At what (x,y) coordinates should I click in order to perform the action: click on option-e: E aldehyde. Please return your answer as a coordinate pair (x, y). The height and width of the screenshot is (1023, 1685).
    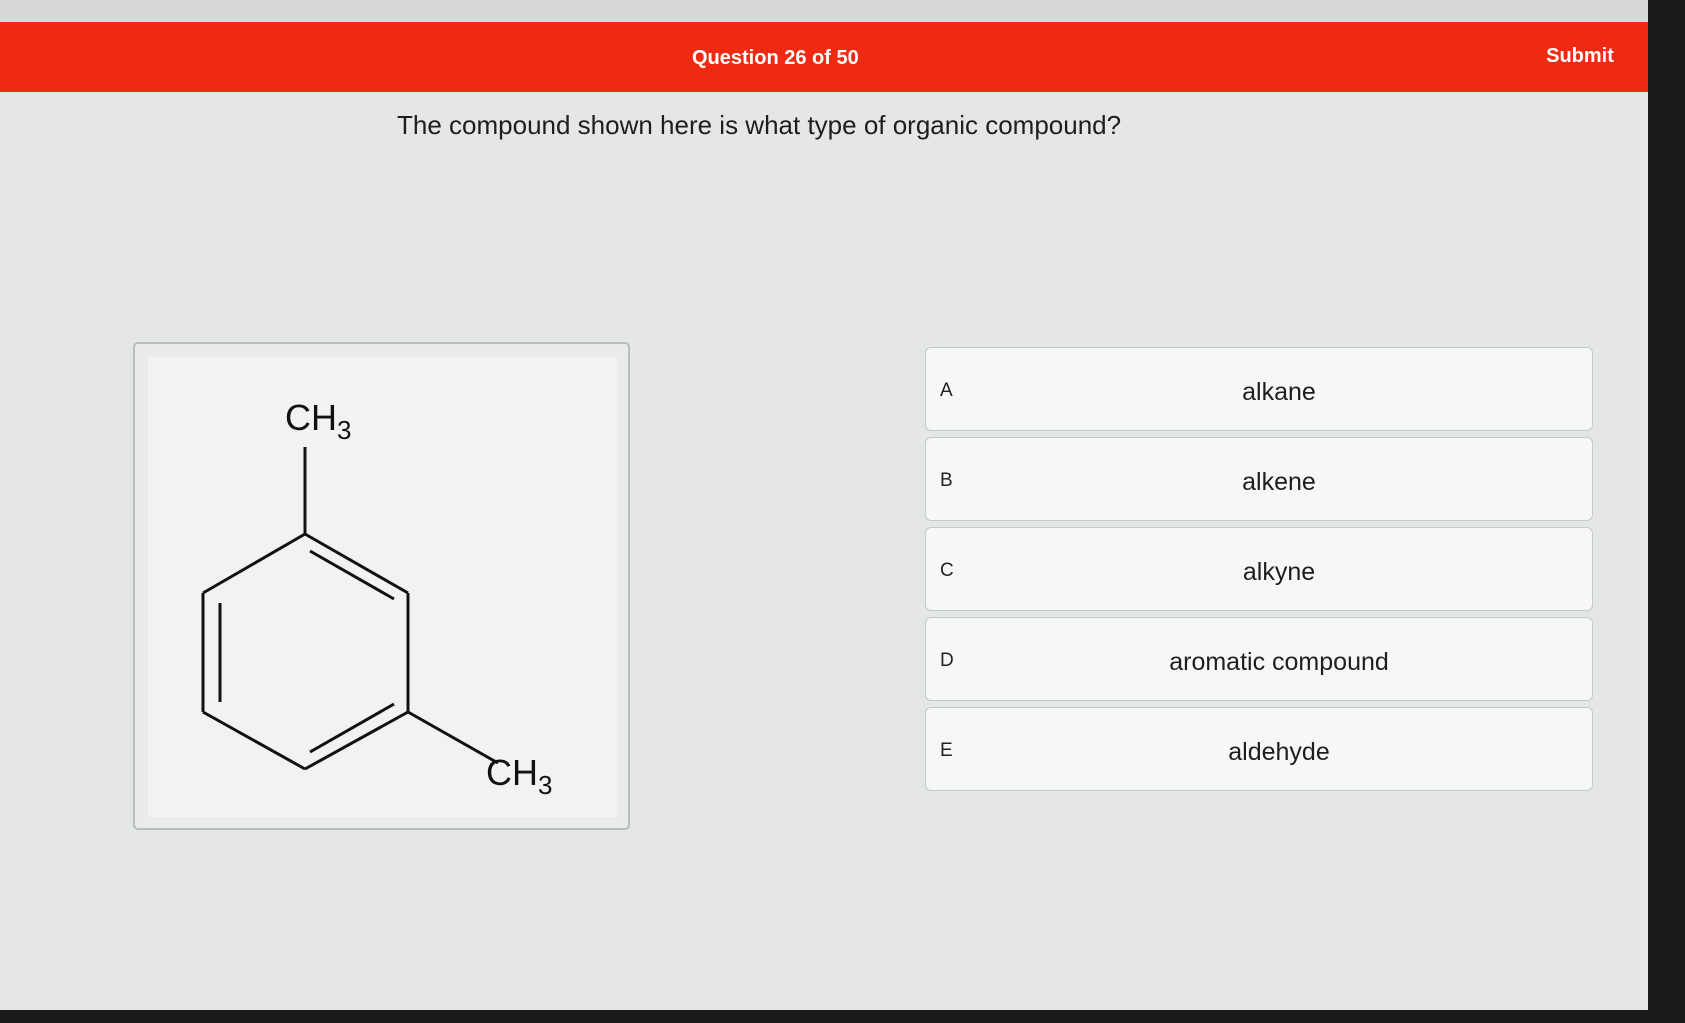
    Looking at the image, I should click on (1259, 749).